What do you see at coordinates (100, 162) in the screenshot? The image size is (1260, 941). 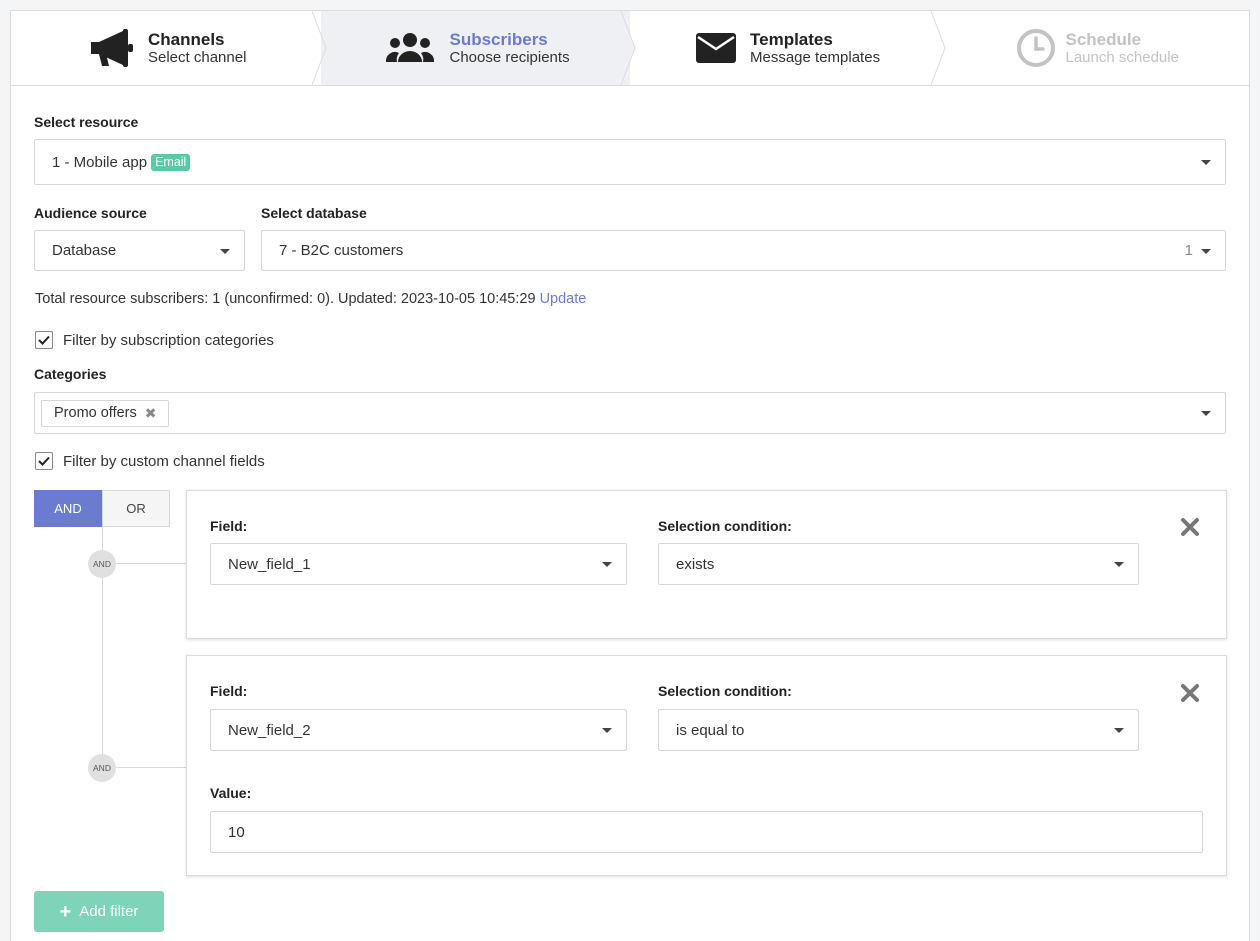 I see `resource-value: 1 - Mobile app` at bounding box center [100, 162].